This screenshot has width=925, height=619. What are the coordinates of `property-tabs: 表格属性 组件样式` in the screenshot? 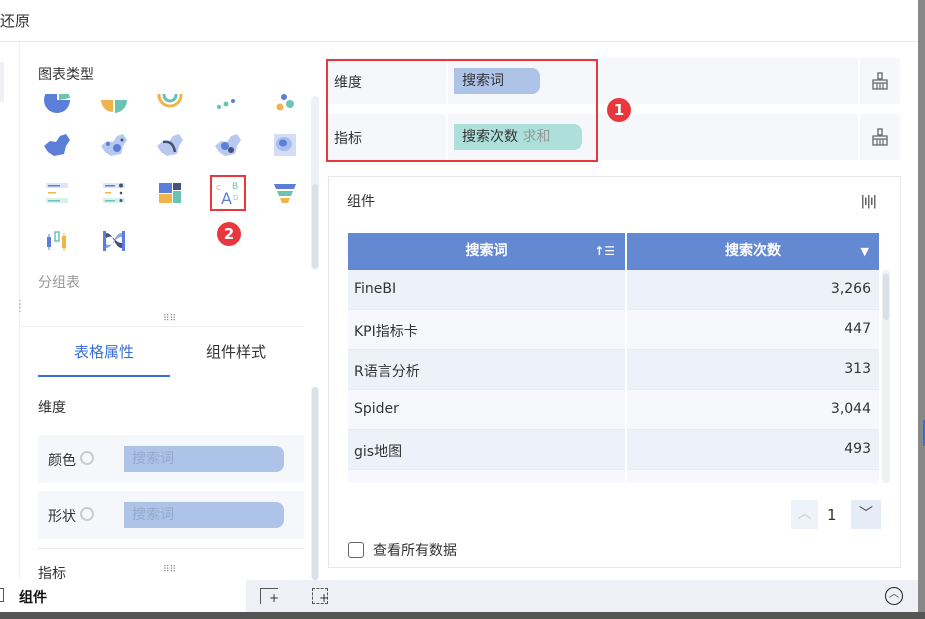 It's located at (162, 351).